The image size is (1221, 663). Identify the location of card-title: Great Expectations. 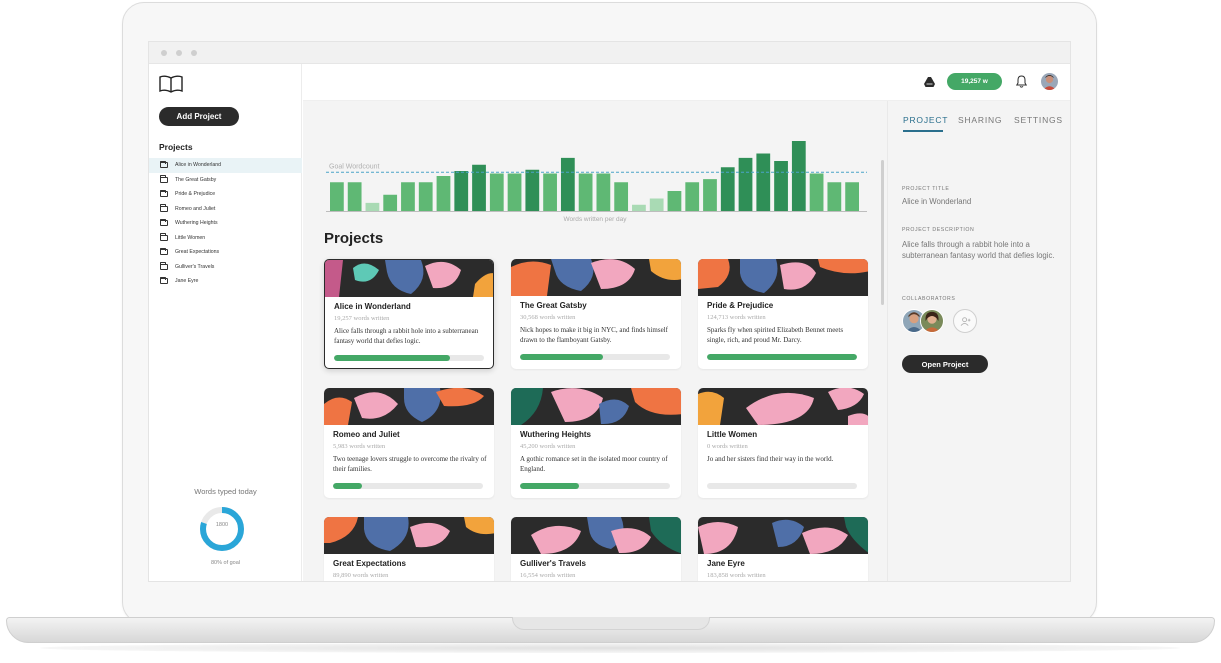
(369, 563).